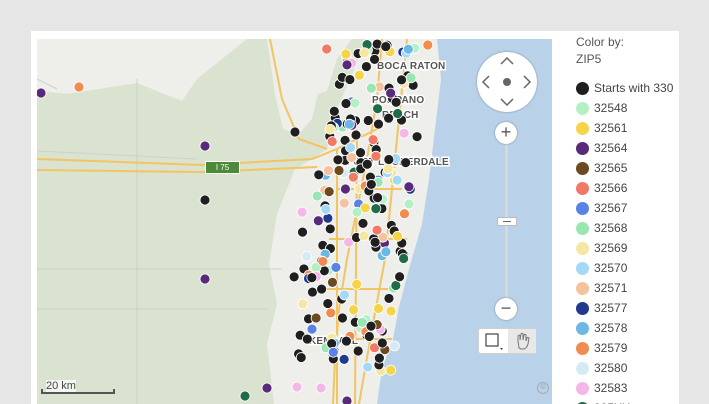 Image resolution: width=709 pixels, height=404 pixels. Describe the element at coordinates (507, 221) in the screenshot. I see `zoom-handle` at that location.